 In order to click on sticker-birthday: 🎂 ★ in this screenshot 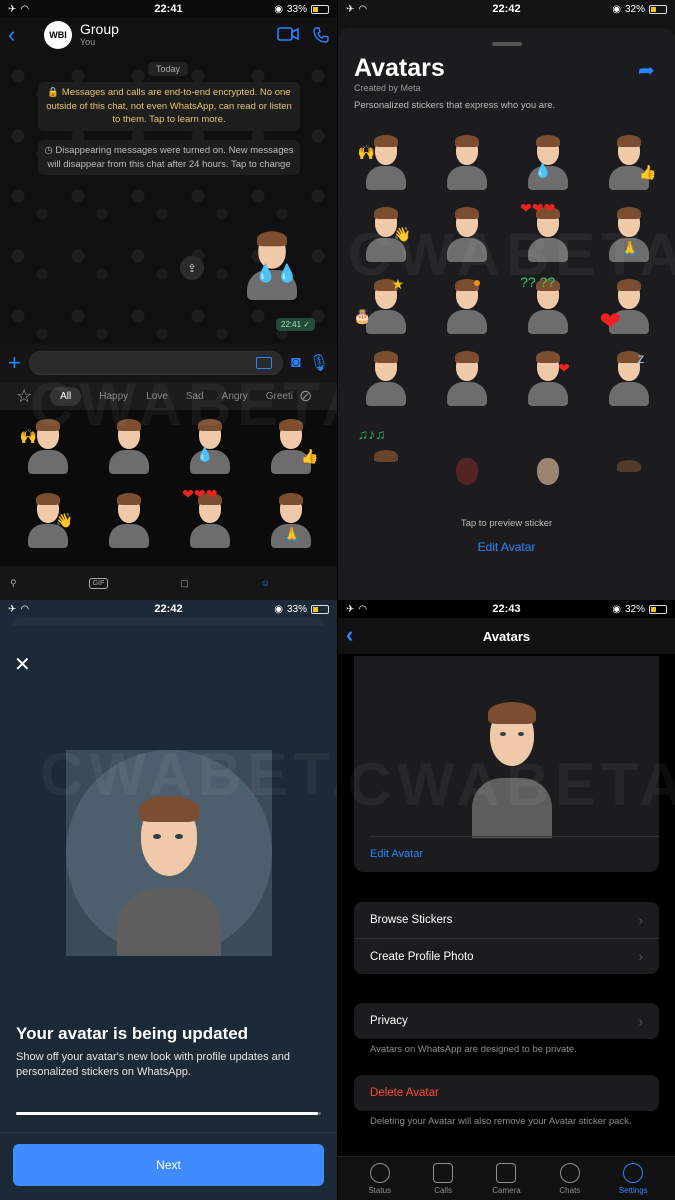, I will do `click(383, 307)`.